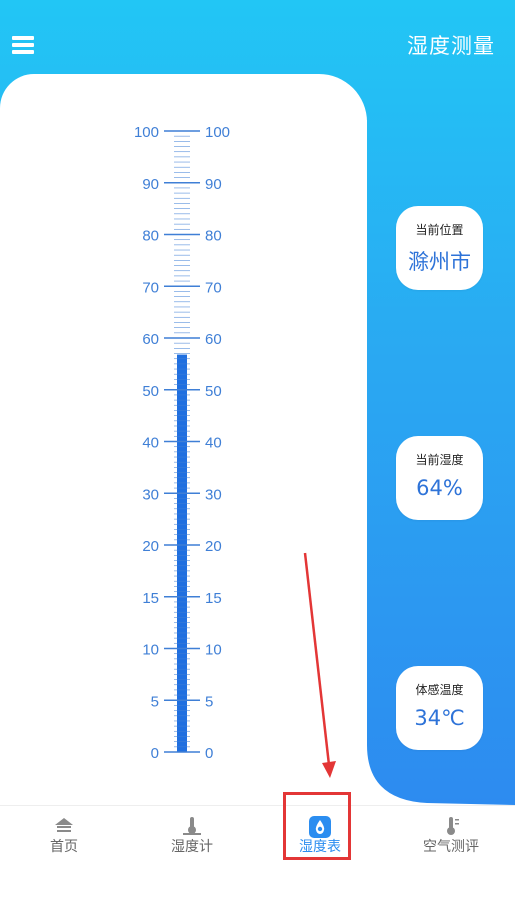 This screenshot has height=897, width=515. What do you see at coordinates (213, 650) in the screenshot?
I see `scale-label-right: 10` at bounding box center [213, 650].